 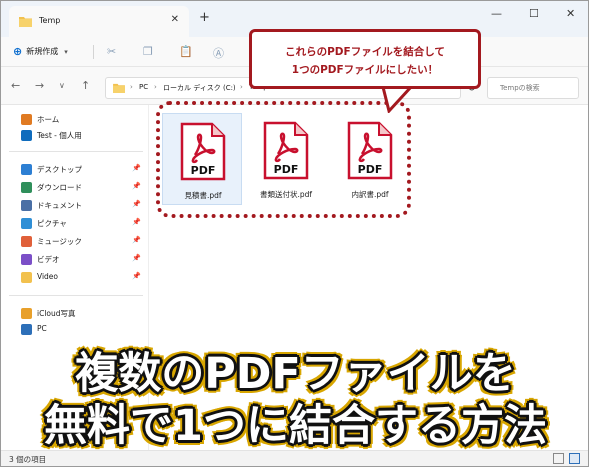 I want to click on recent-chevron-icon: ∨, so click(x=62, y=85).